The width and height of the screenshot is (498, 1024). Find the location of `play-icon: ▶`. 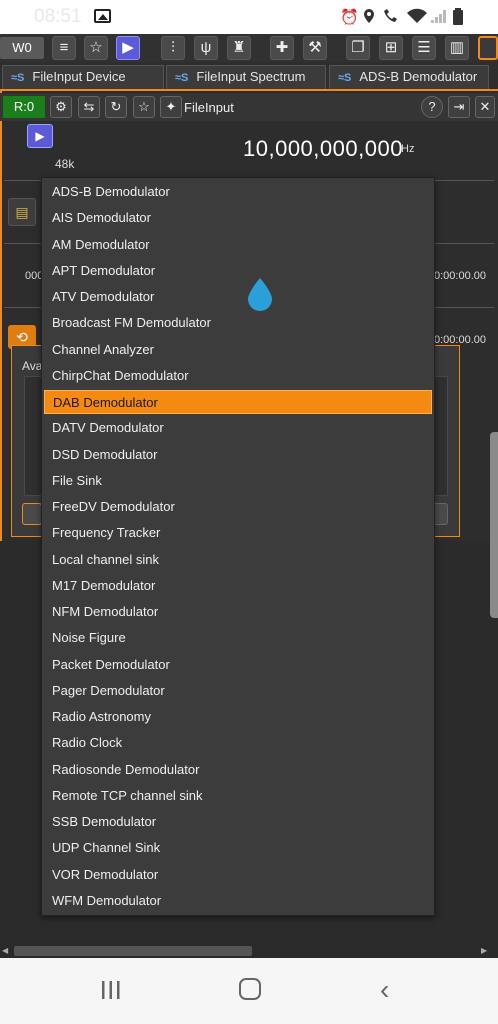

play-icon: ▶ is located at coordinates (128, 48).